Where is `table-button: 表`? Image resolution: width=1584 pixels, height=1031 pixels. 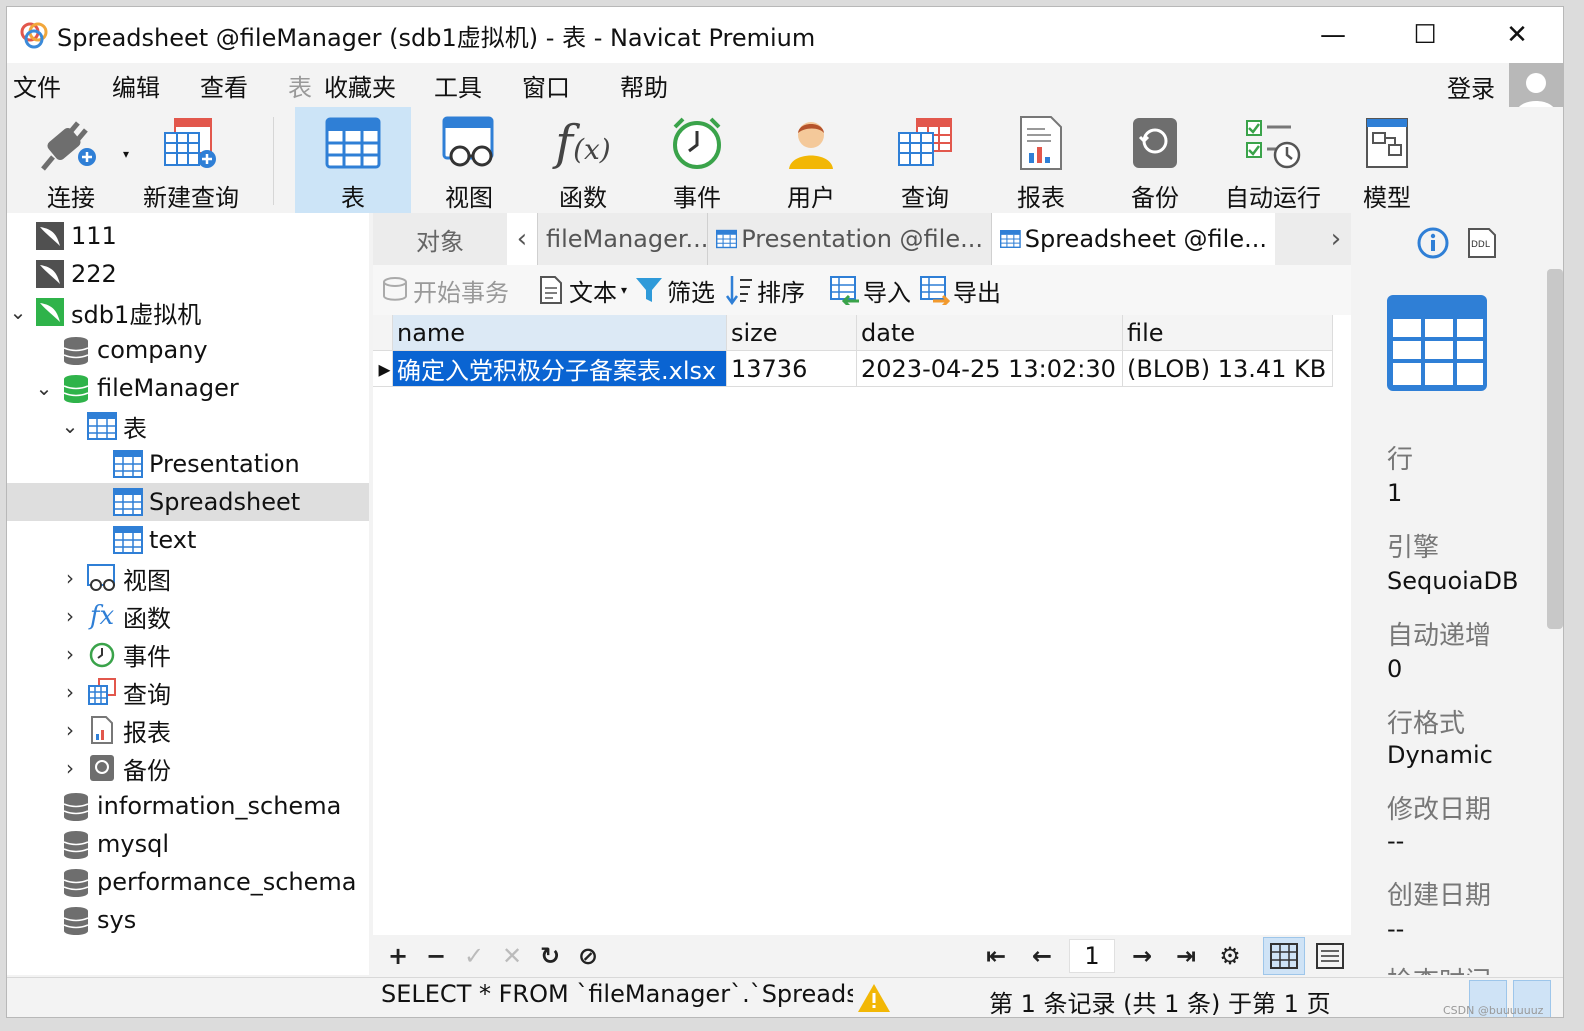 table-button: 表 is located at coordinates (353, 160).